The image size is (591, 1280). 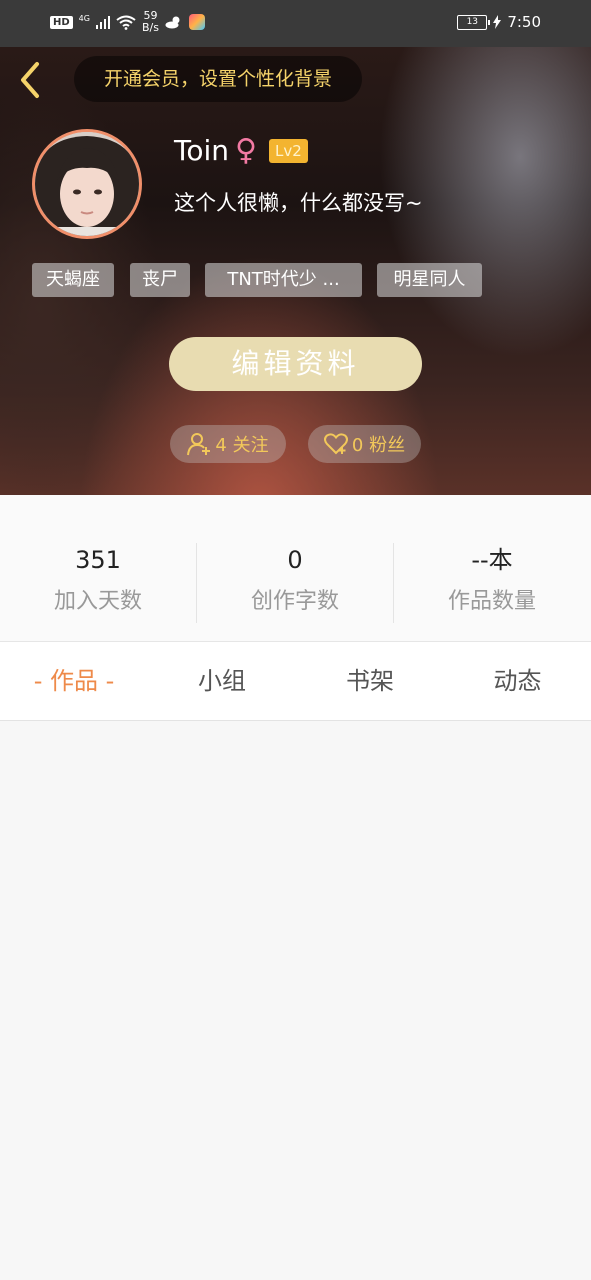 What do you see at coordinates (246, 150) in the screenshot?
I see `female-gender-icon: ♀` at bounding box center [246, 150].